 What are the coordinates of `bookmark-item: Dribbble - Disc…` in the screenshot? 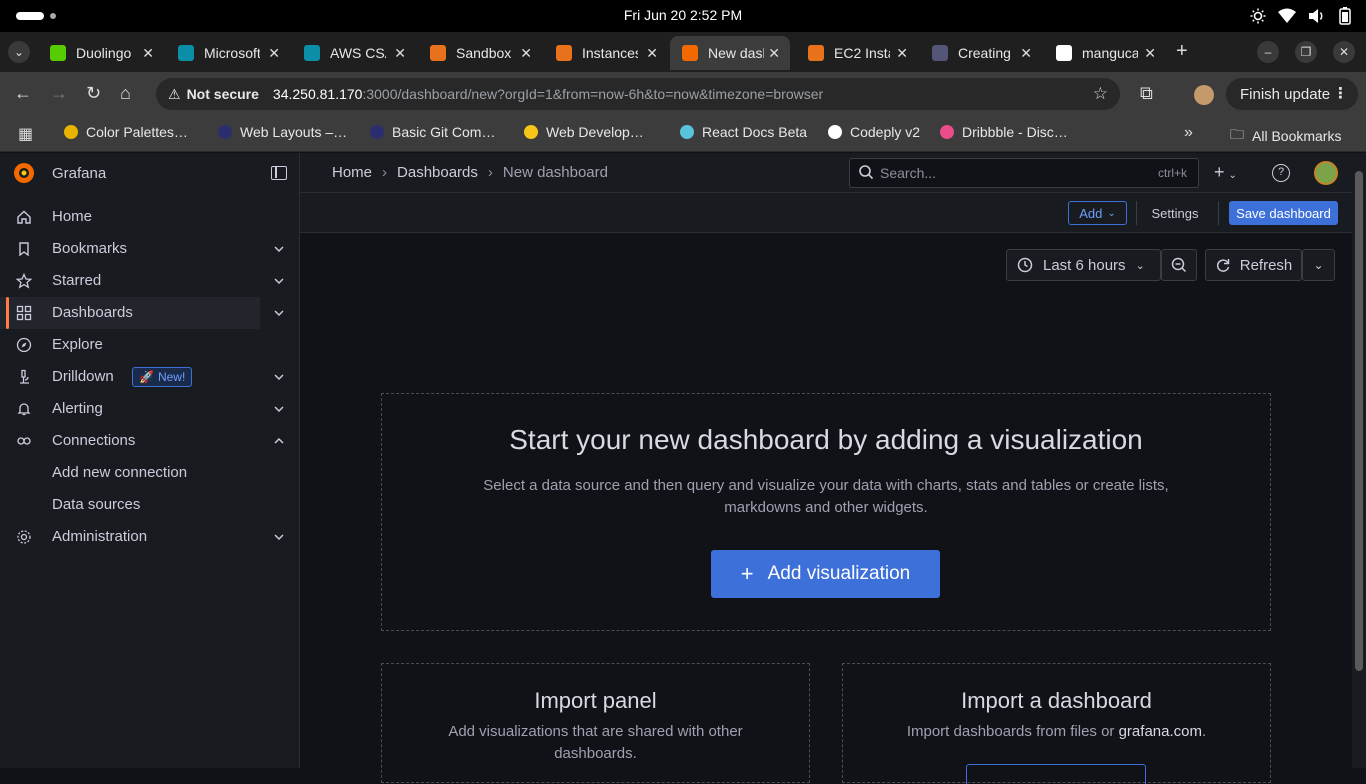 It's located at (1004, 132).